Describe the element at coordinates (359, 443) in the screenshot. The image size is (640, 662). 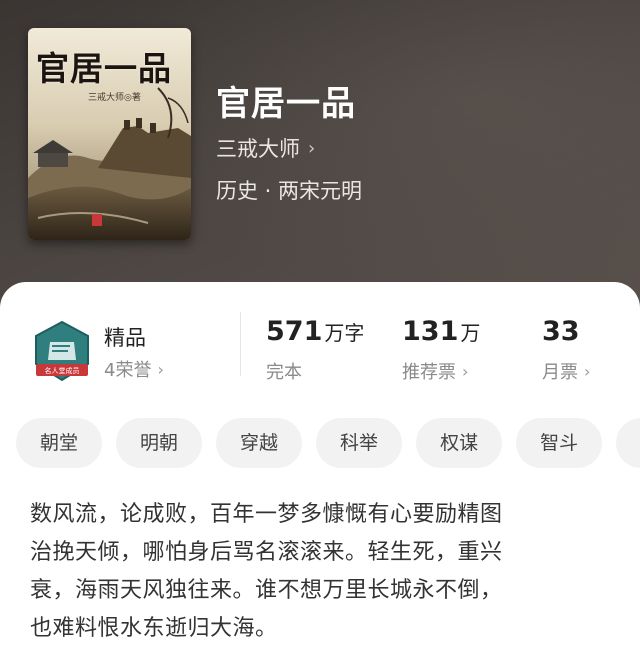
I see `tag-chip: 科举` at that location.